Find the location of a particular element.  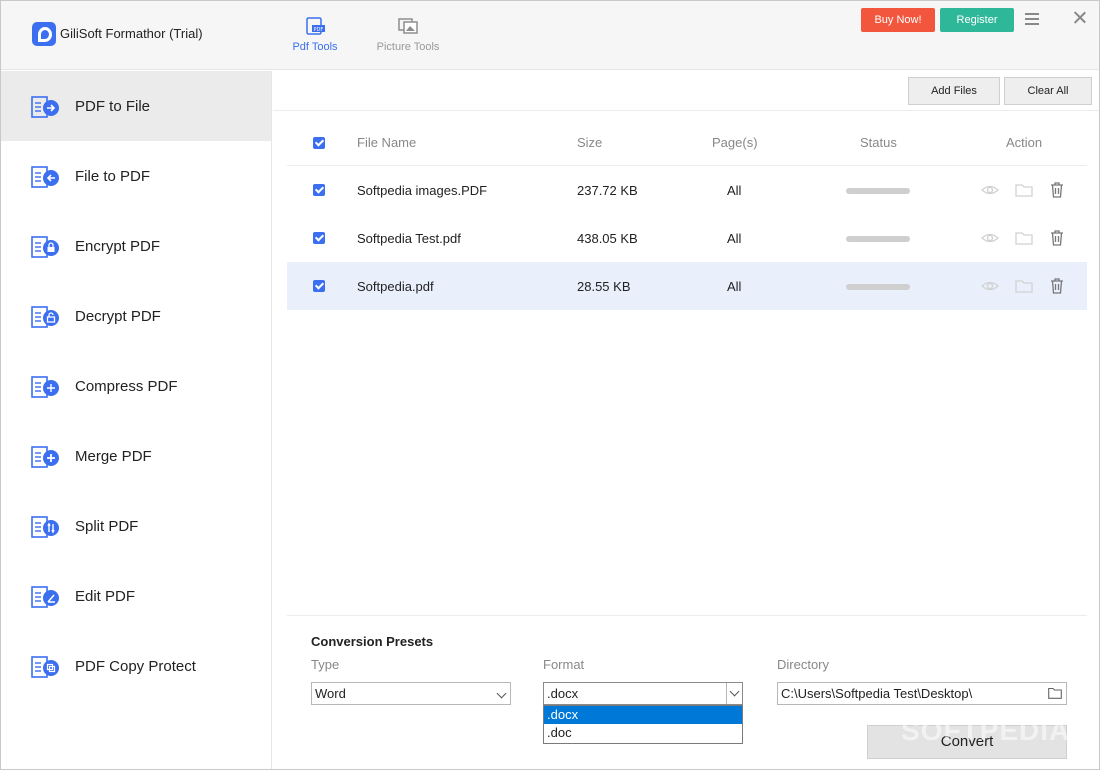

pdf-tools-icon: PDF is located at coordinates (315, 26).